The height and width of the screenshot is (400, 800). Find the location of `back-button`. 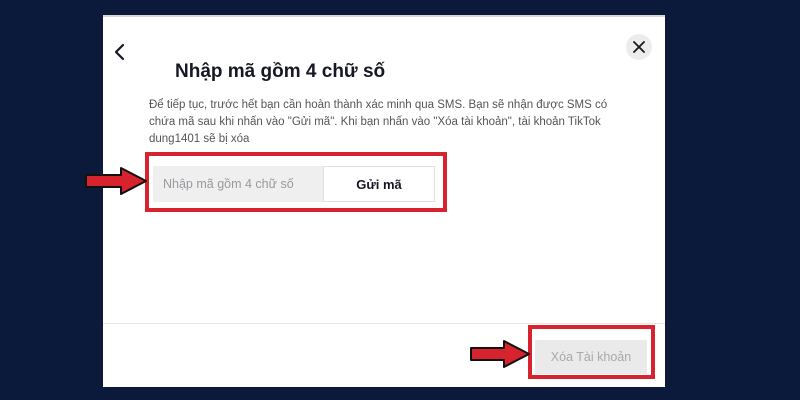

back-button is located at coordinates (120, 52).